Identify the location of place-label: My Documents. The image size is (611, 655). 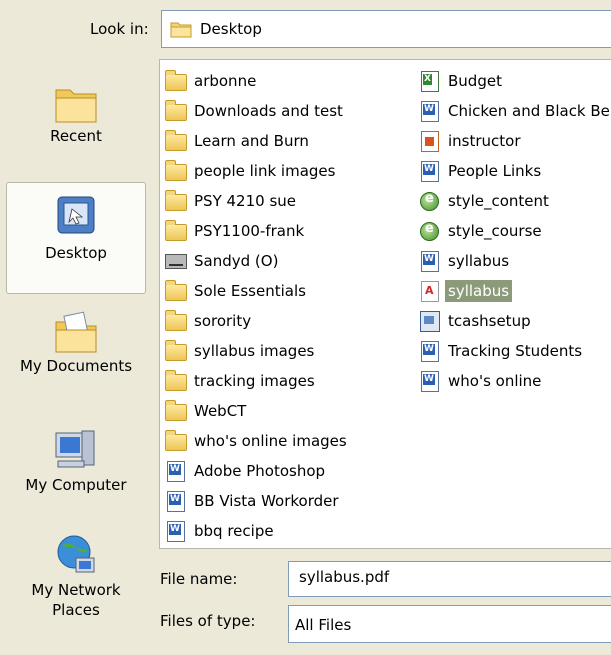
(76, 366).